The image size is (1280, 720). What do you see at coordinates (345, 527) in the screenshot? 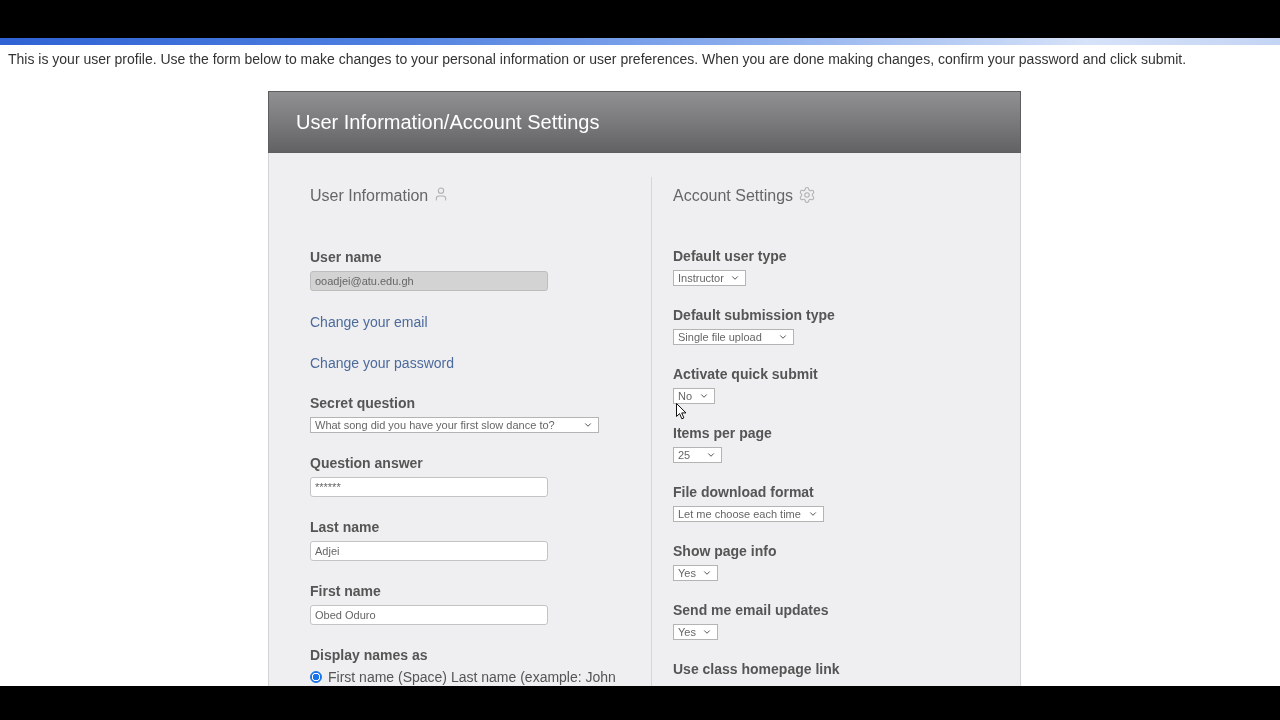
I see `field-label: Last name` at bounding box center [345, 527].